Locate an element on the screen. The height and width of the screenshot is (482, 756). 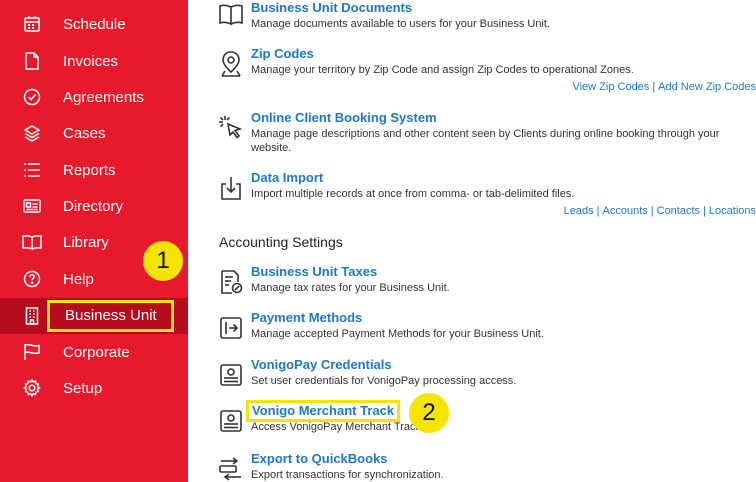
data-import-links: Leads | Accounts | Contacts | Locations is located at coordinates (659, 211).